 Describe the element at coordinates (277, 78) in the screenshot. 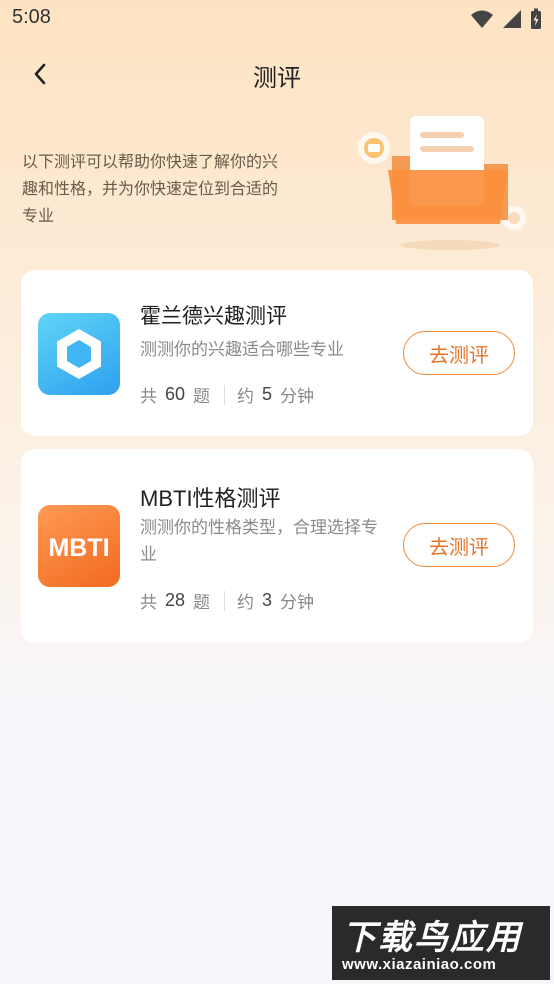

I see `page-title: 测评` at that location.